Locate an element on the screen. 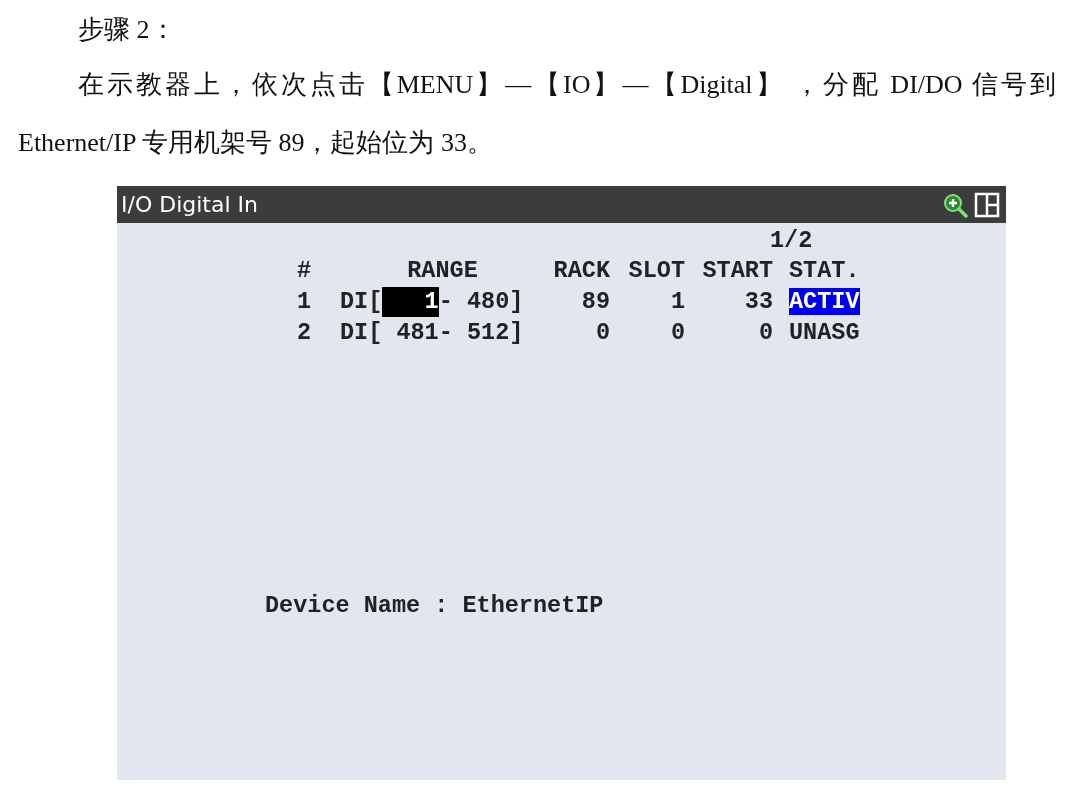 The height and width of the screenshot is (794, 1080). start-cell-text: 33 is located at coordinates (758, 302).